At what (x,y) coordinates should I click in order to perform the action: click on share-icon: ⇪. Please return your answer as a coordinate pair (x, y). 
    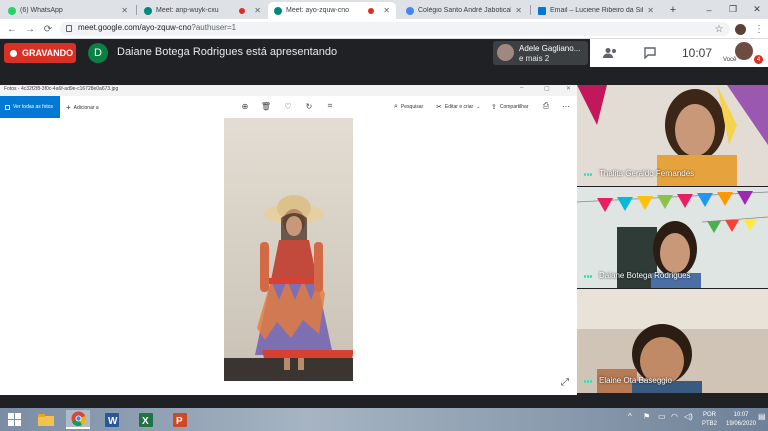
    Looking at the image, I should click on (494, 107).